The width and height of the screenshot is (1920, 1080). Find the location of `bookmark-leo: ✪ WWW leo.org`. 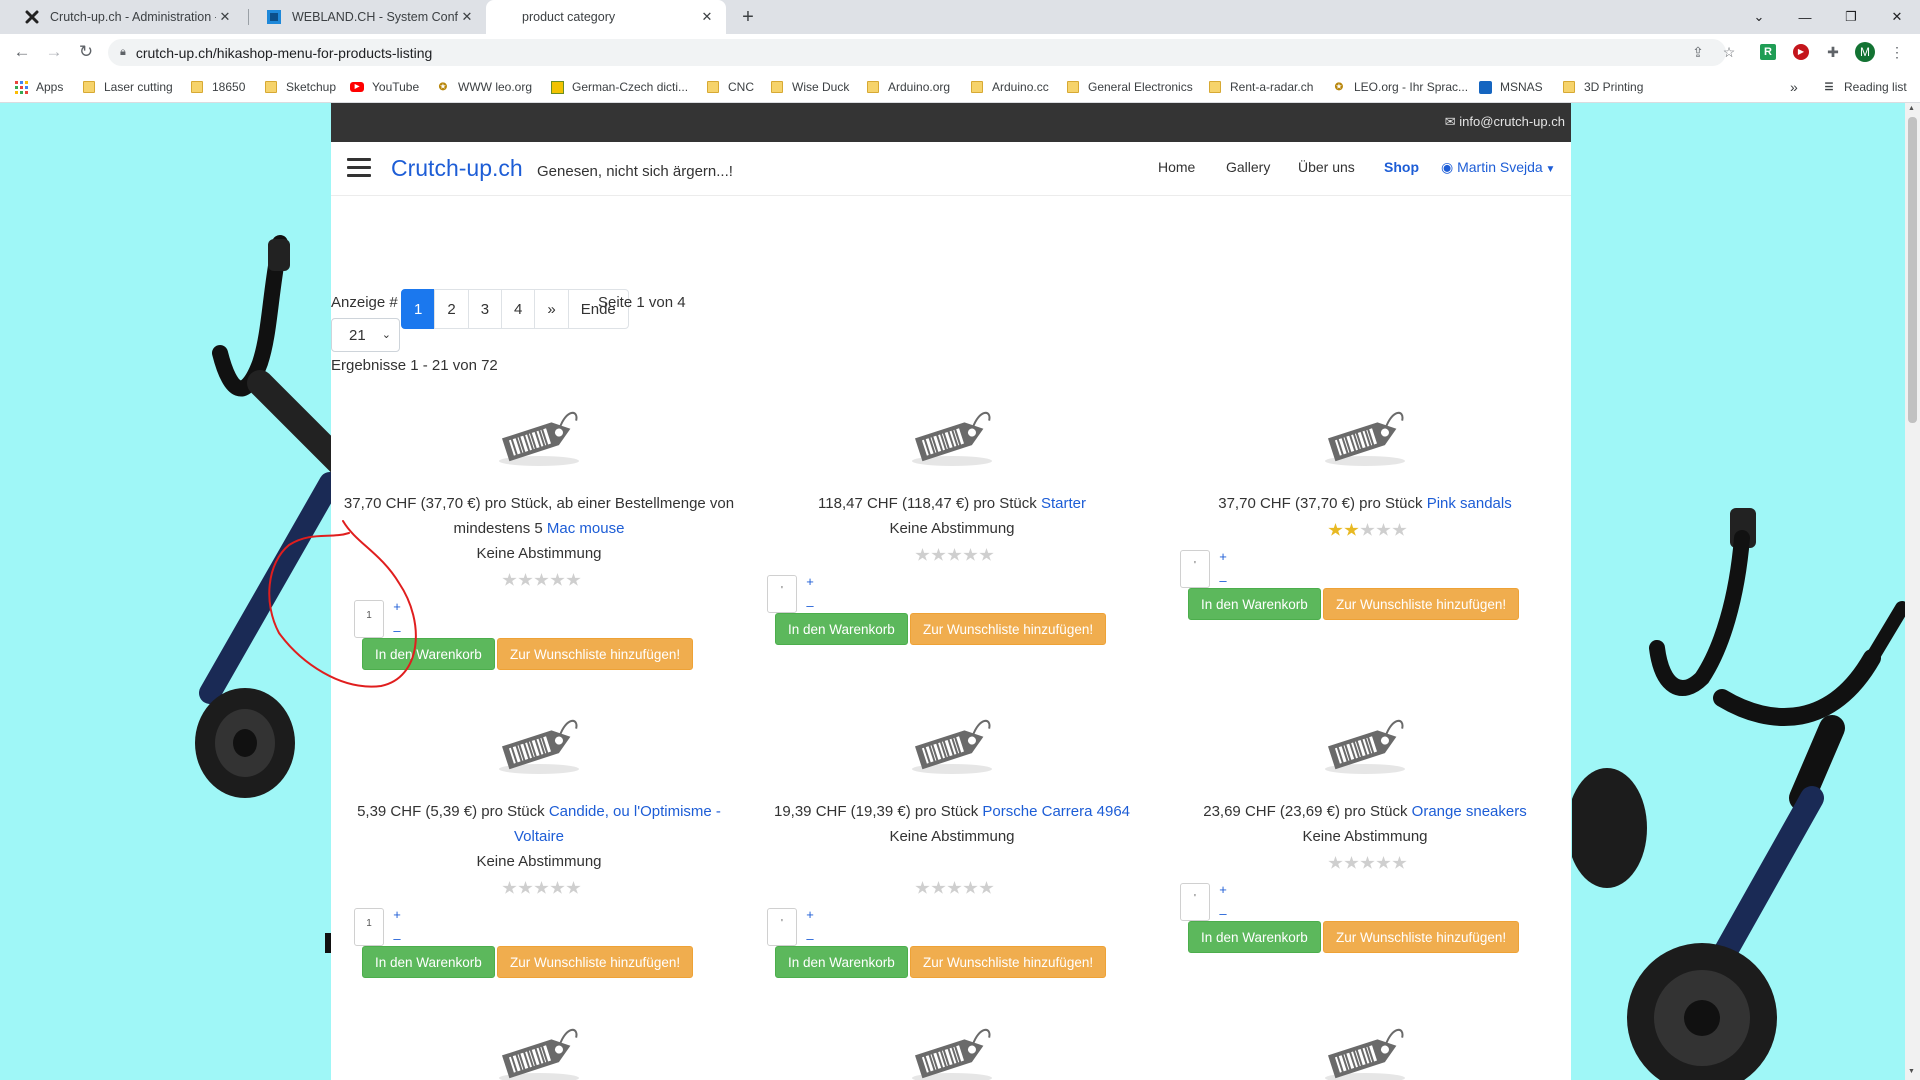

bookmark-leo: ✪ WWW leo.org is located at coordinates (484, 87).